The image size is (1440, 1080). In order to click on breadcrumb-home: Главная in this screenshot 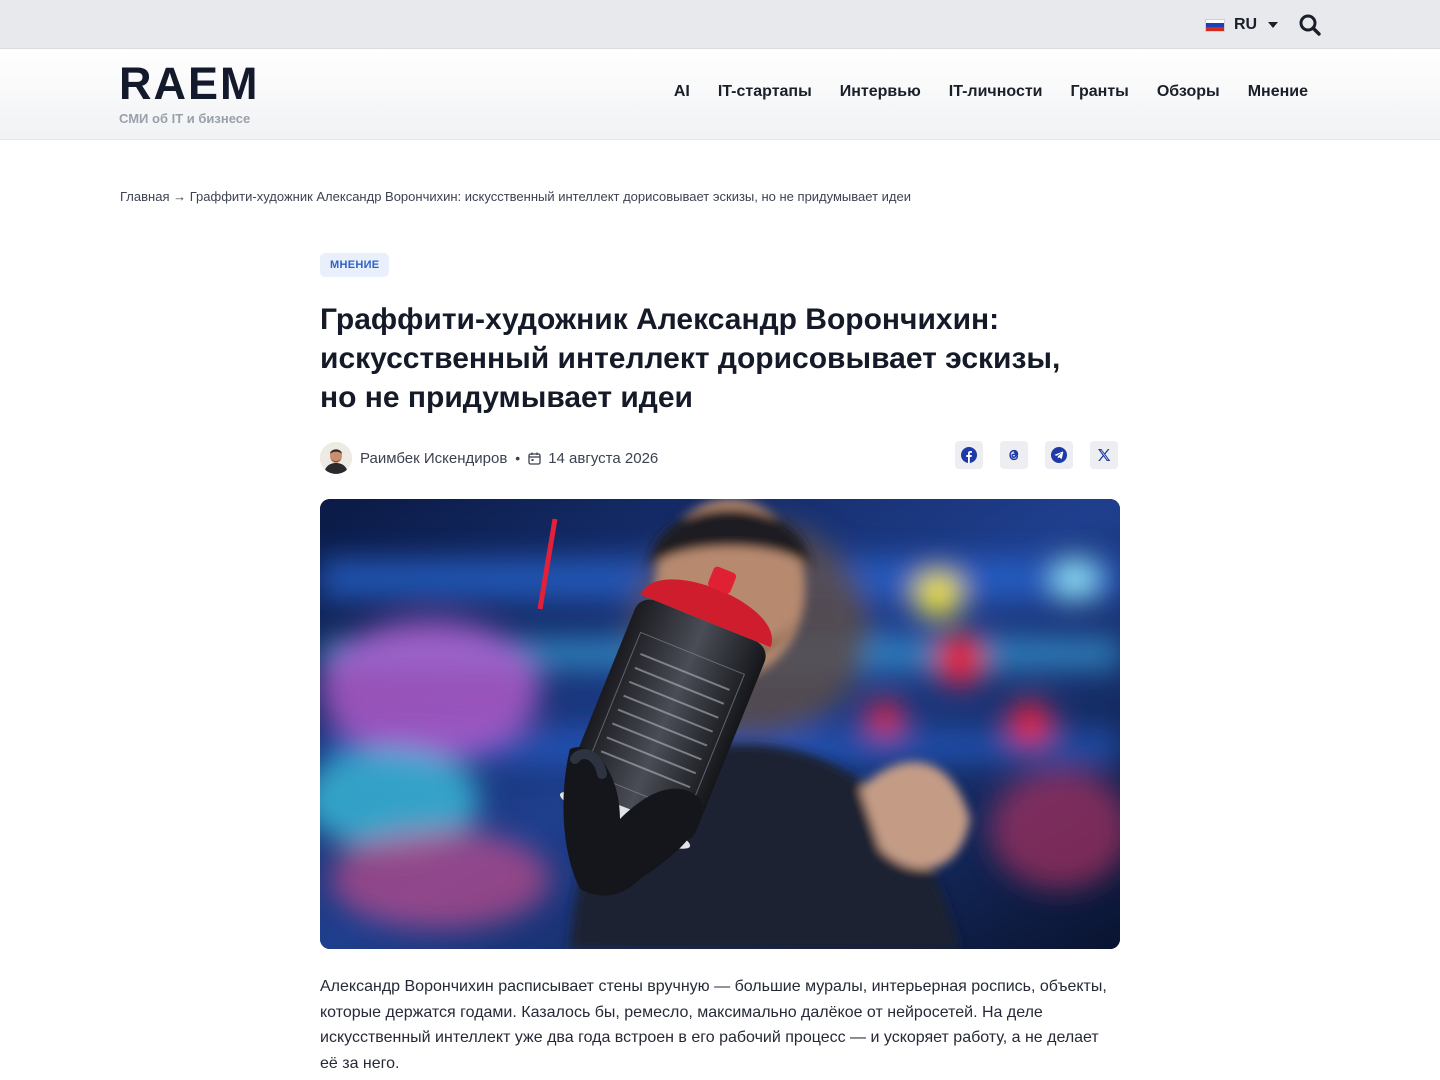, I will do `click(144, 196)`.